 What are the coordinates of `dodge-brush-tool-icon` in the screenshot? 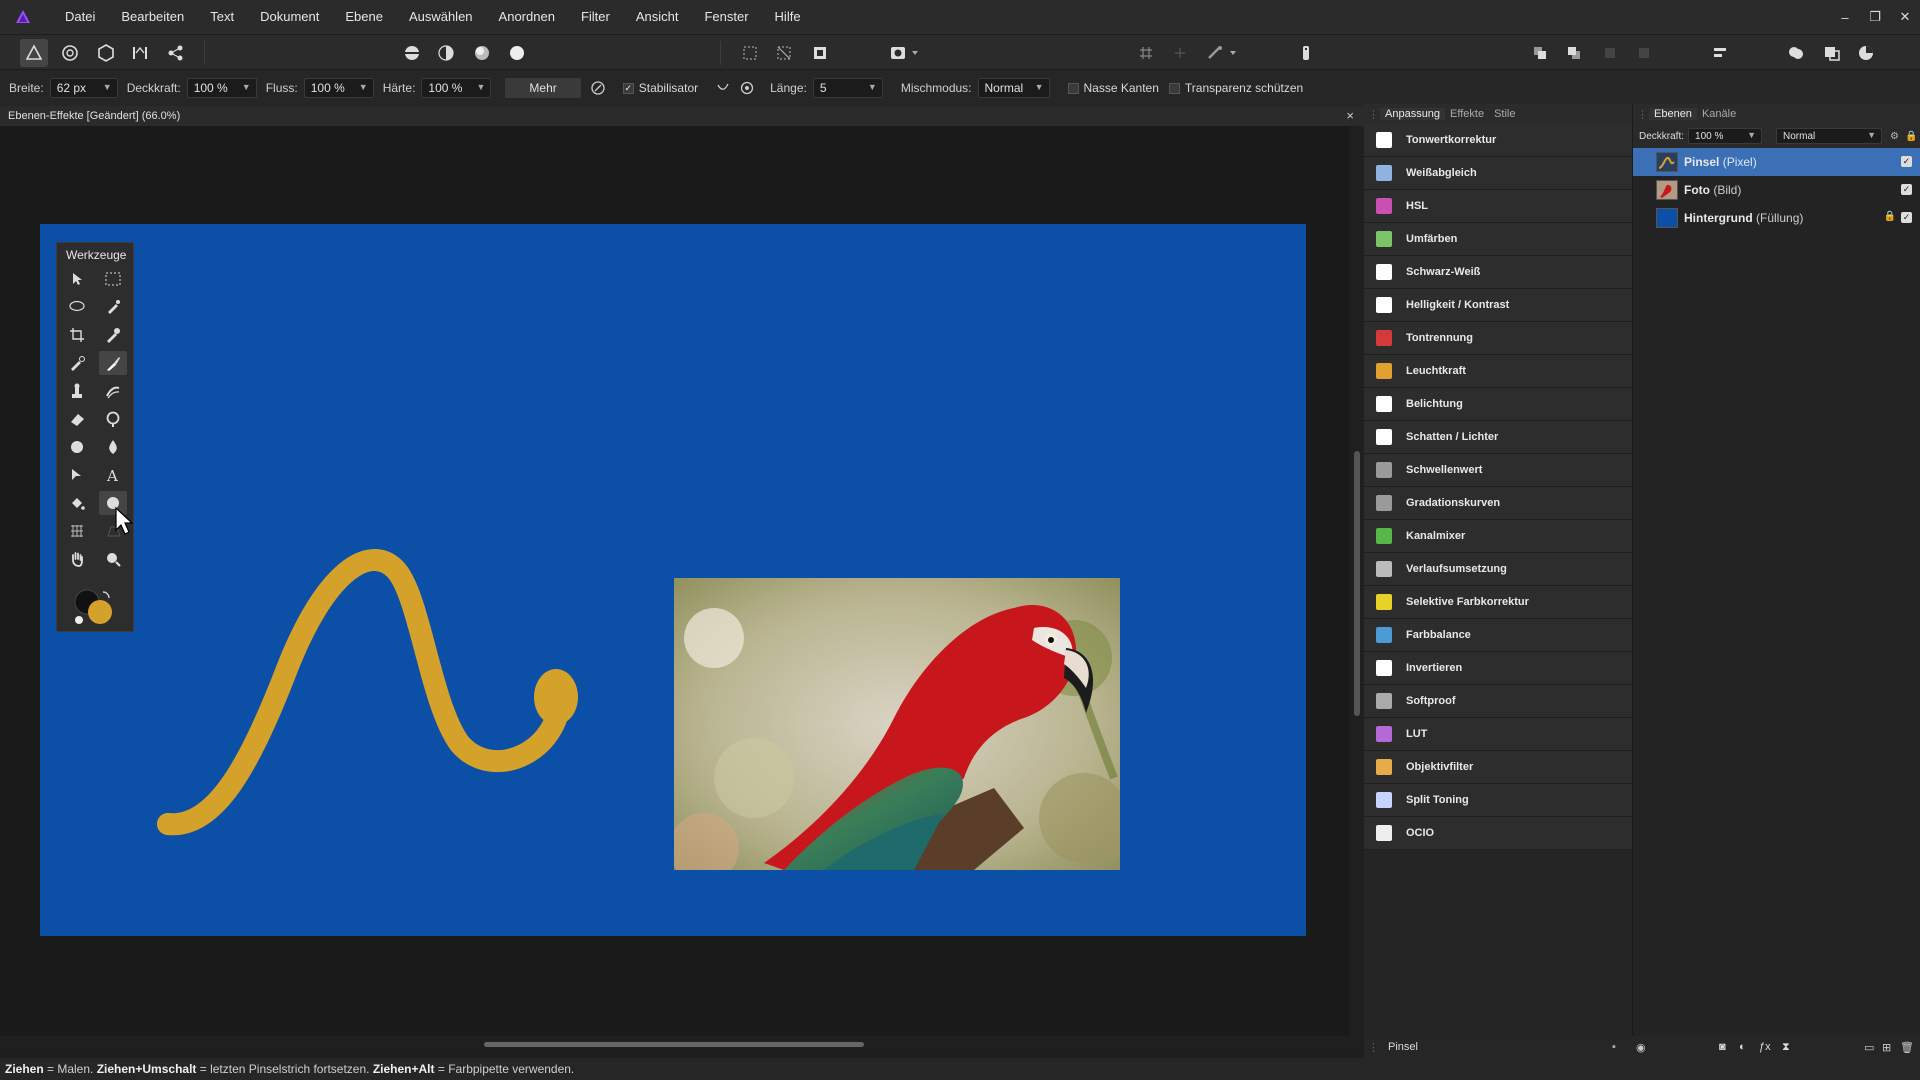 It's located at (113, 419).